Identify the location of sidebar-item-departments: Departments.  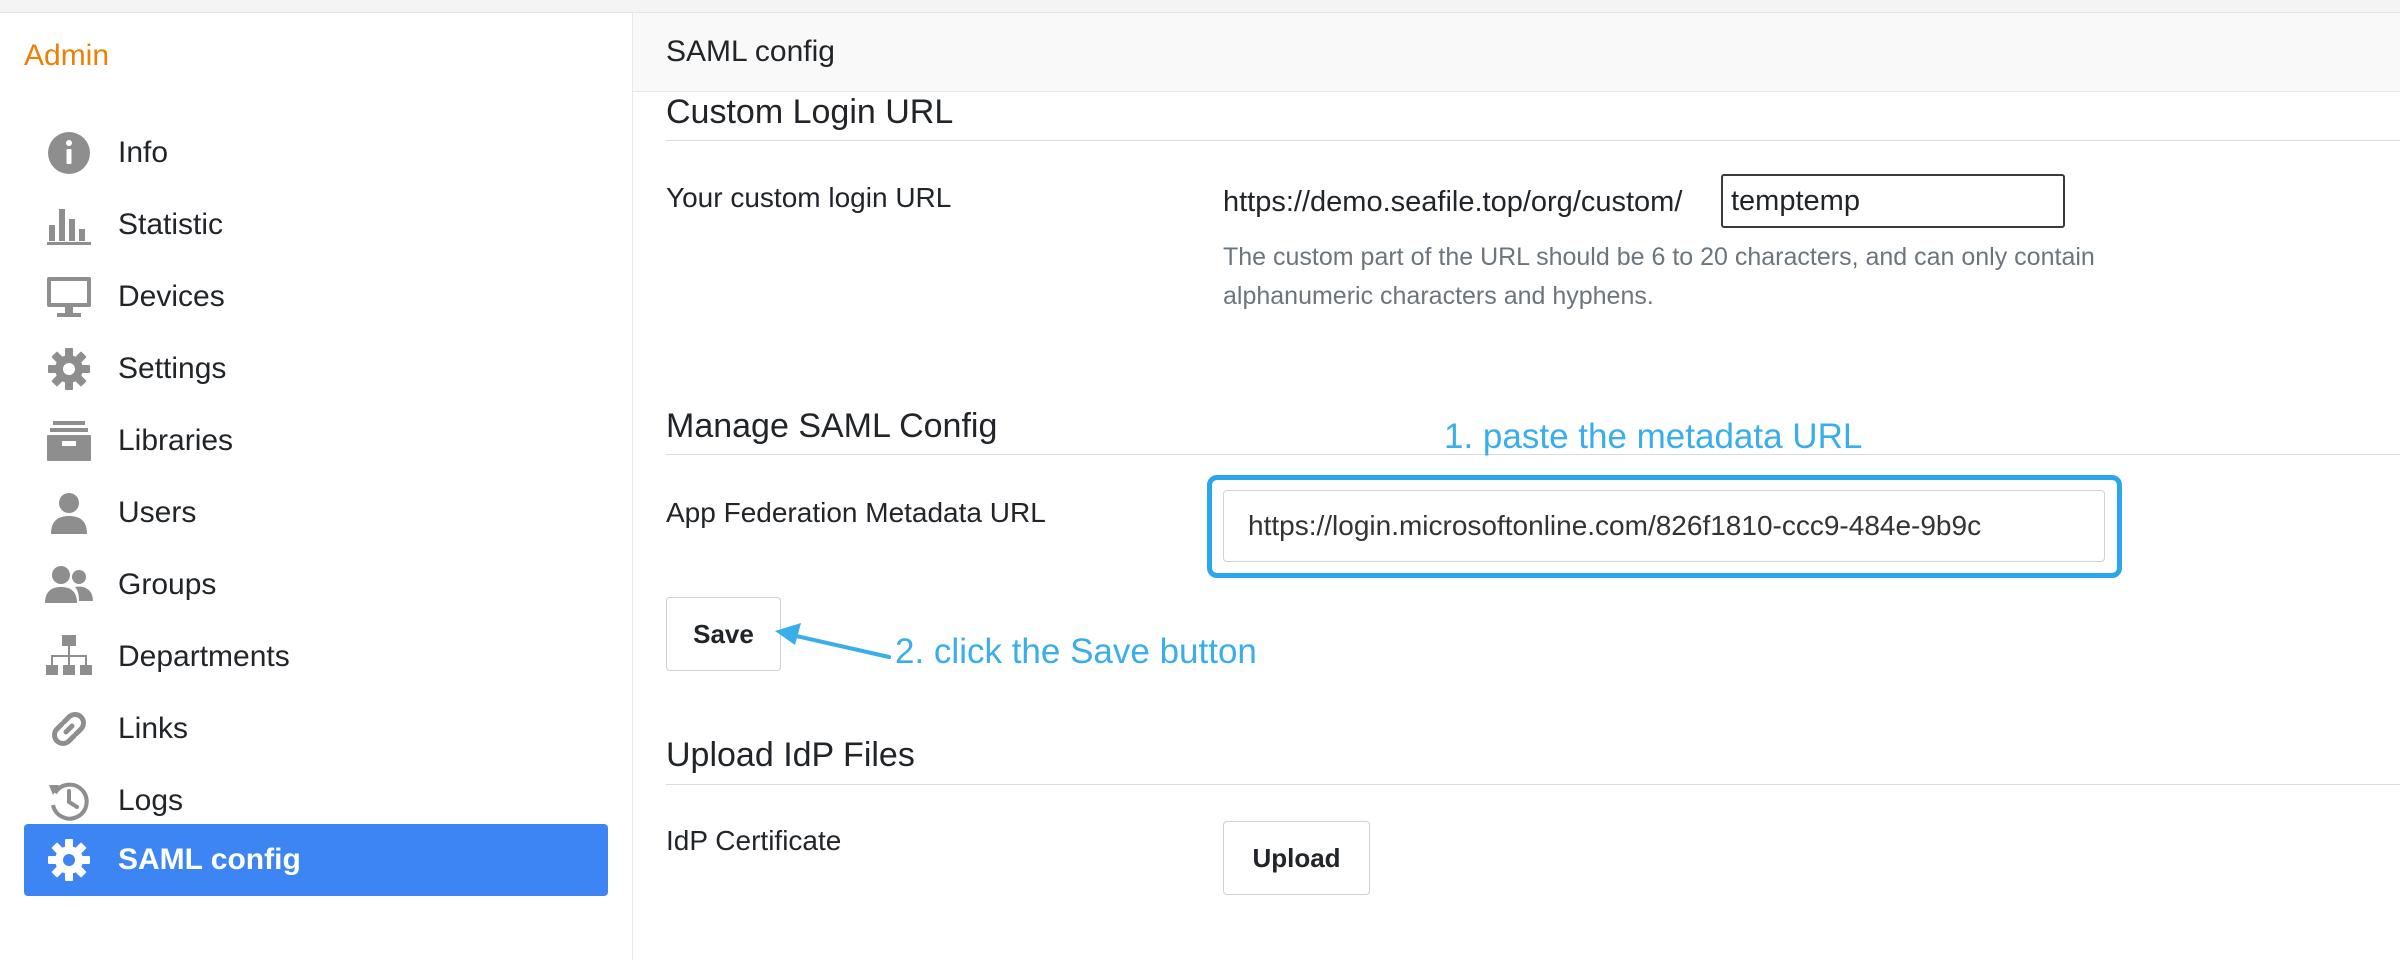
(316, 657).